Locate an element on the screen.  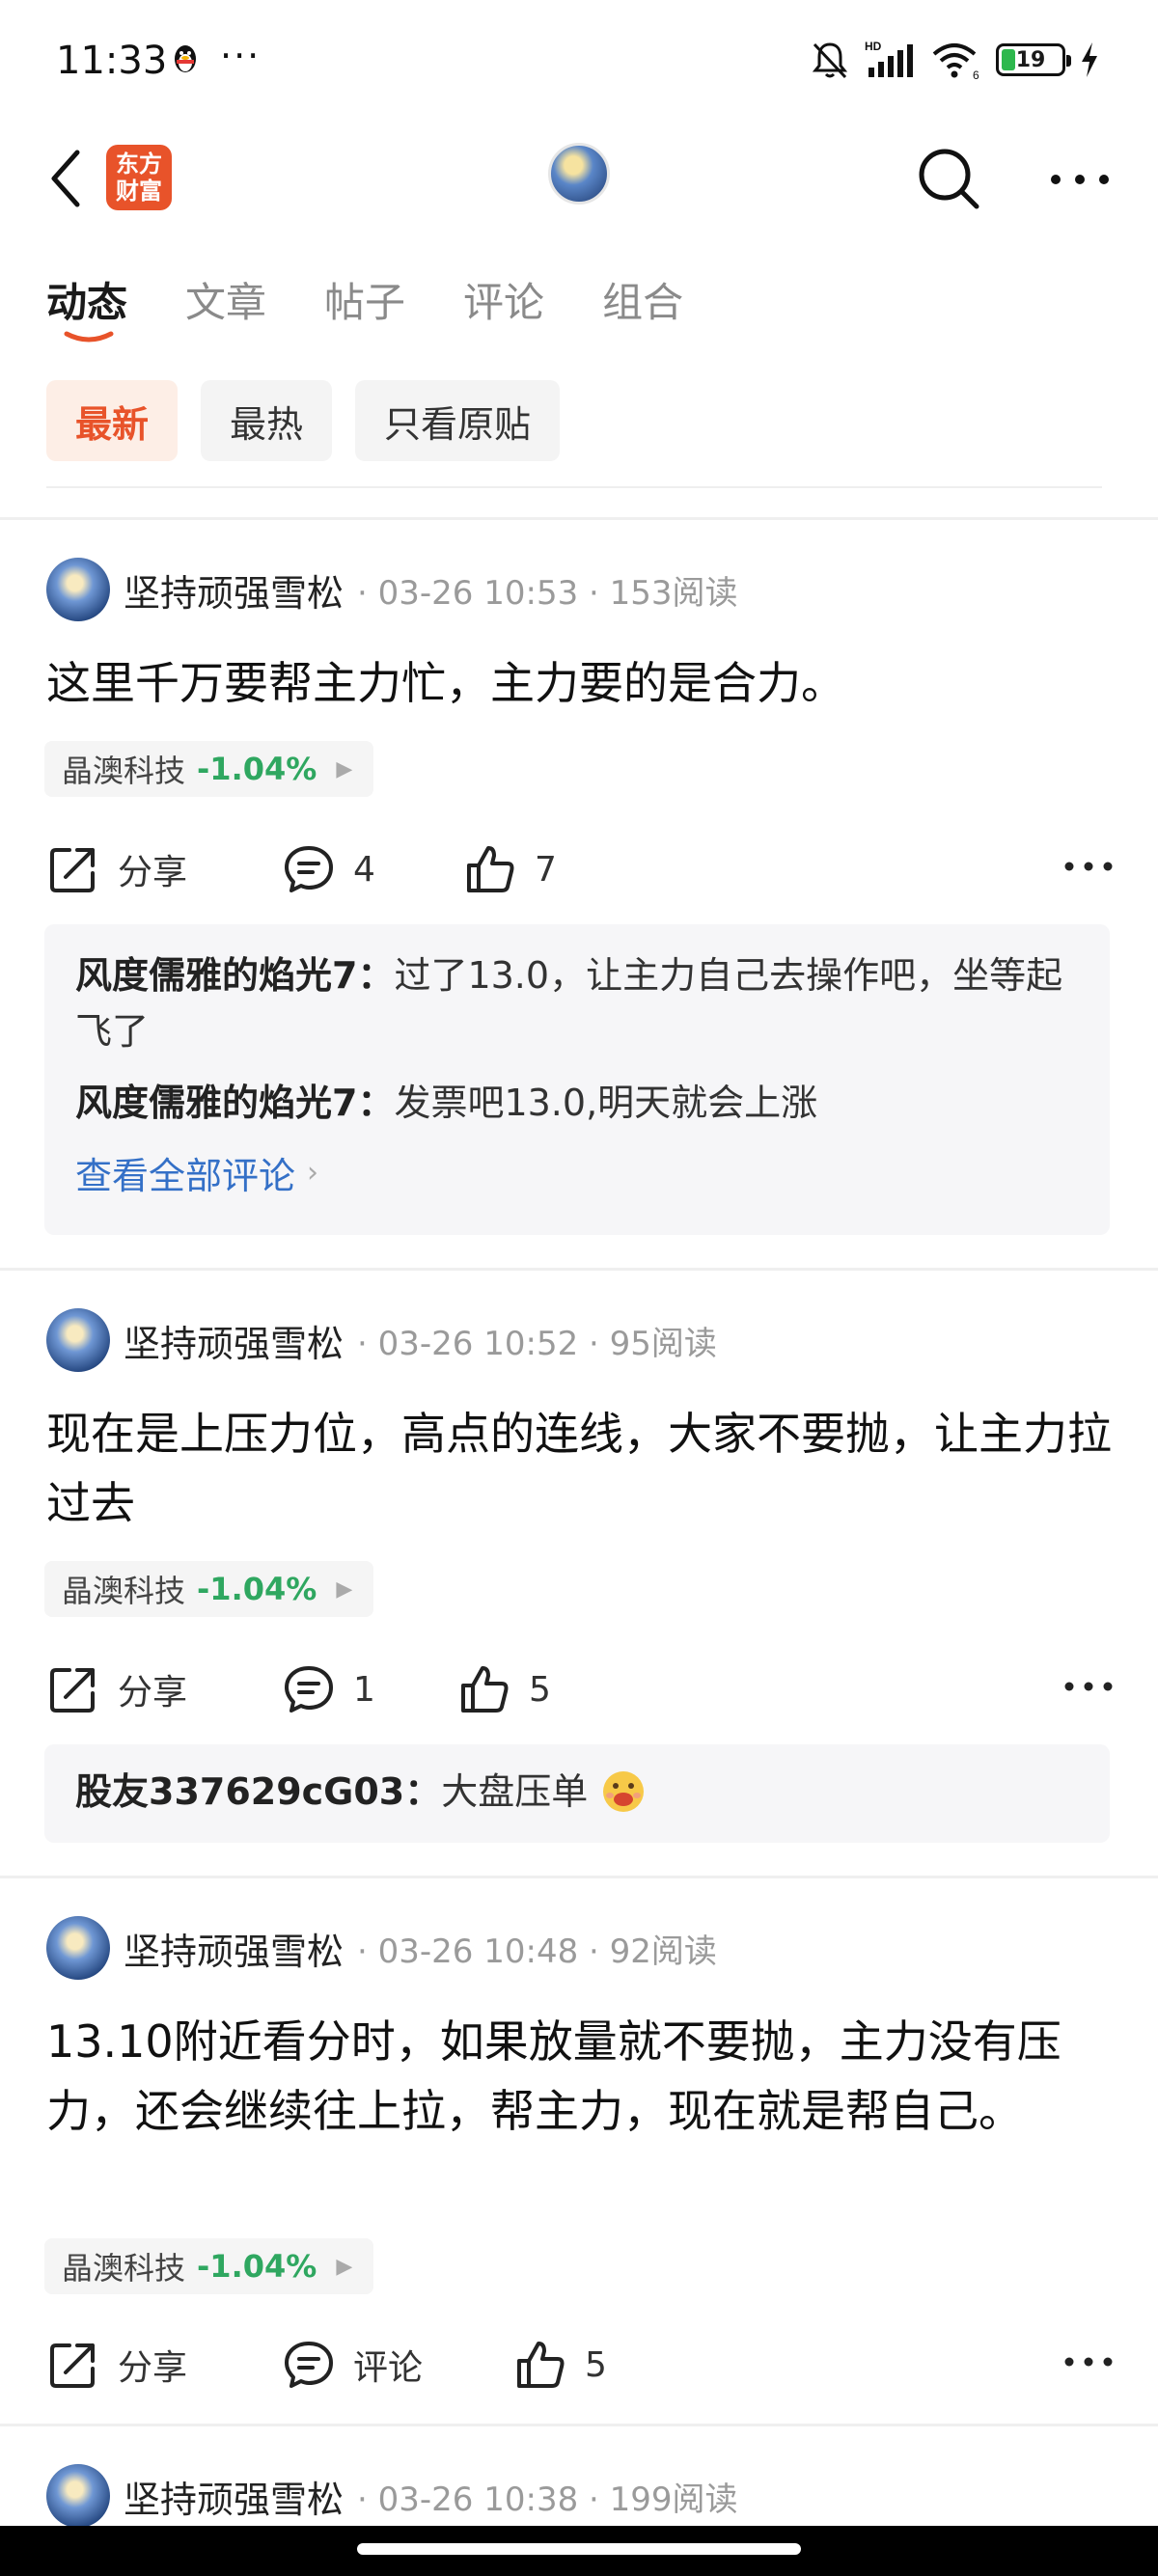
comment-item: 风度儒雅的焰光7：发票吧13.0,明天就会上涨 is located at coordinates (577, 1103).